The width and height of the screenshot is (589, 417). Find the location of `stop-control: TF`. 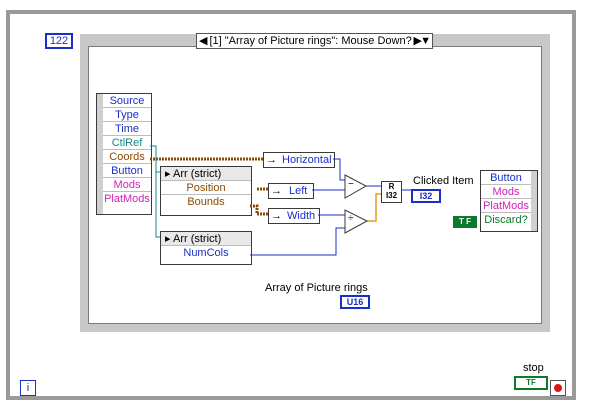

stop-control: TF is located at coordinates (531, 383).